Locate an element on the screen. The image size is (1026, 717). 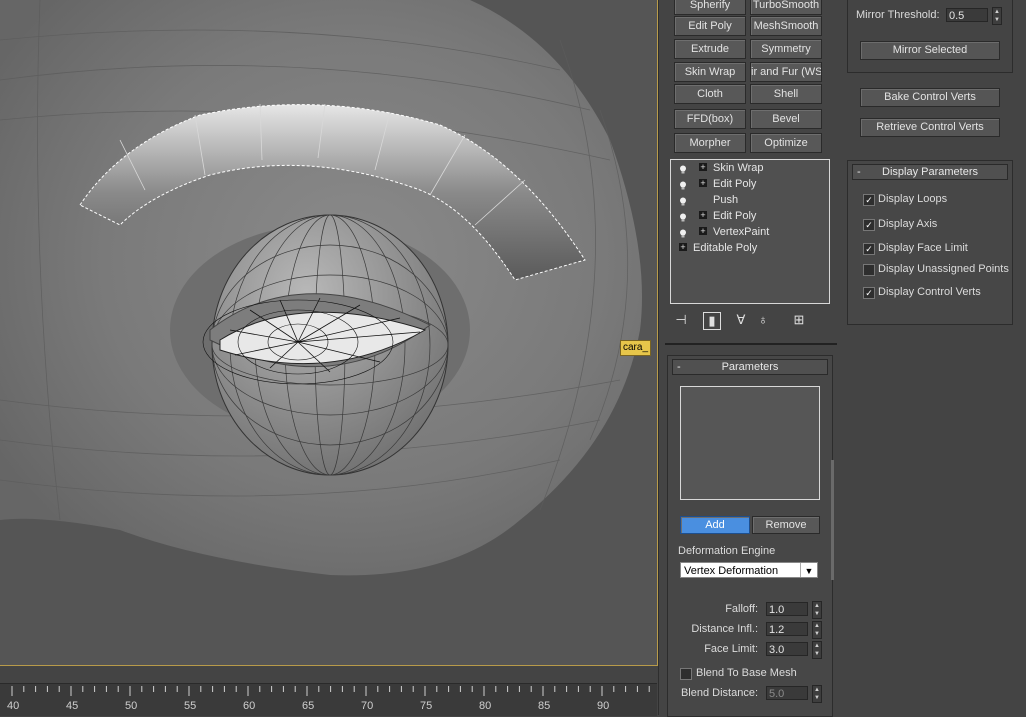
modifier-button-turbosmooth: TurboSmooth is located at coordinates (786, 7).